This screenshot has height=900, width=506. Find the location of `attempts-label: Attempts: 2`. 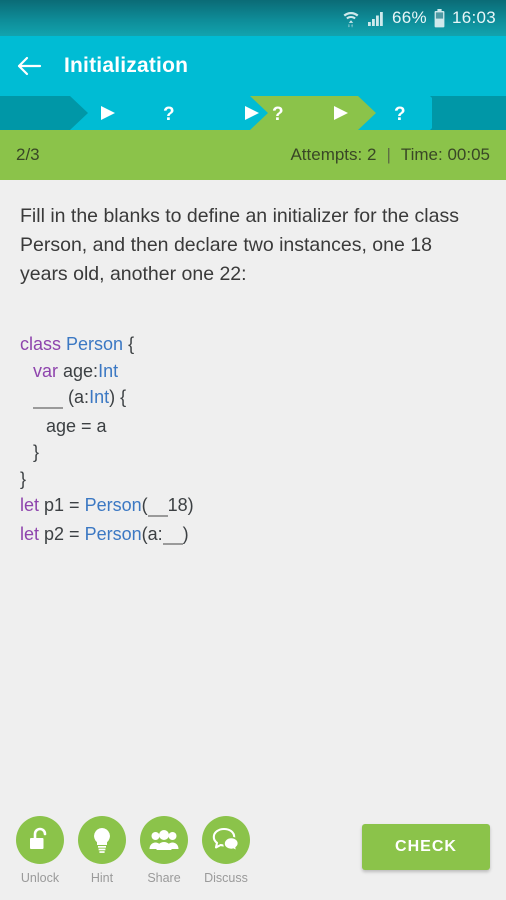

attempts-label: Attempts: 2 is located at coordinates (333, 154).